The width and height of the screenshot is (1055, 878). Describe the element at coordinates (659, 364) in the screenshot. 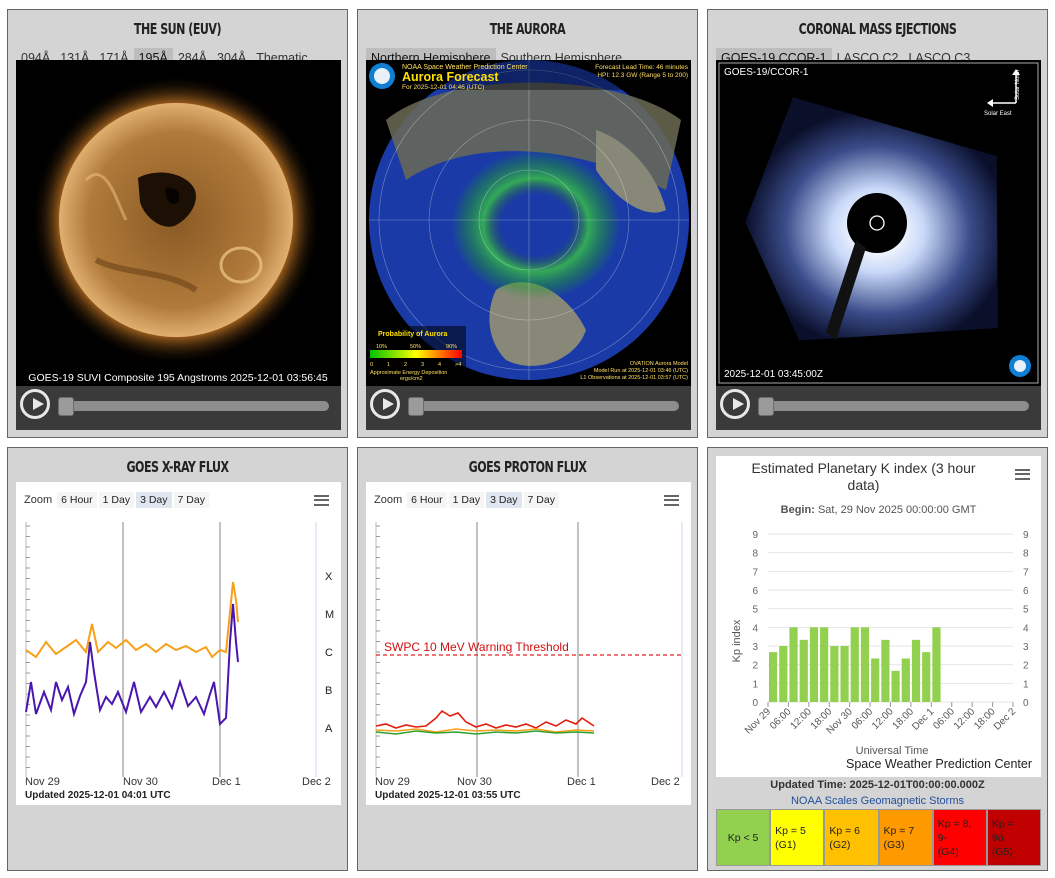

I see `aurora-model-line: OVATION Aurora Model` at that location.